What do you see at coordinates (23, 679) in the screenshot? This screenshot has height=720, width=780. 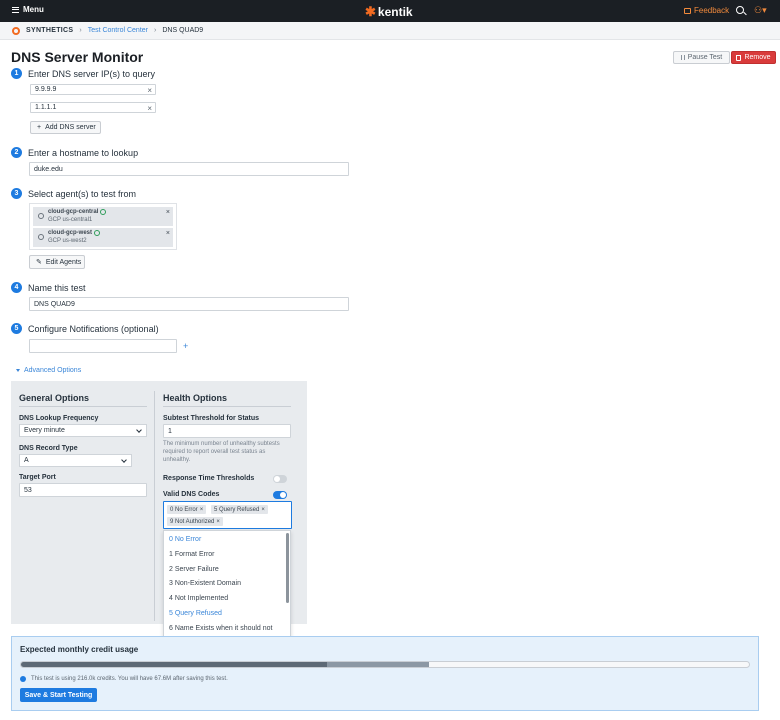 I see `info-icon` at bounding box center [23, 679].